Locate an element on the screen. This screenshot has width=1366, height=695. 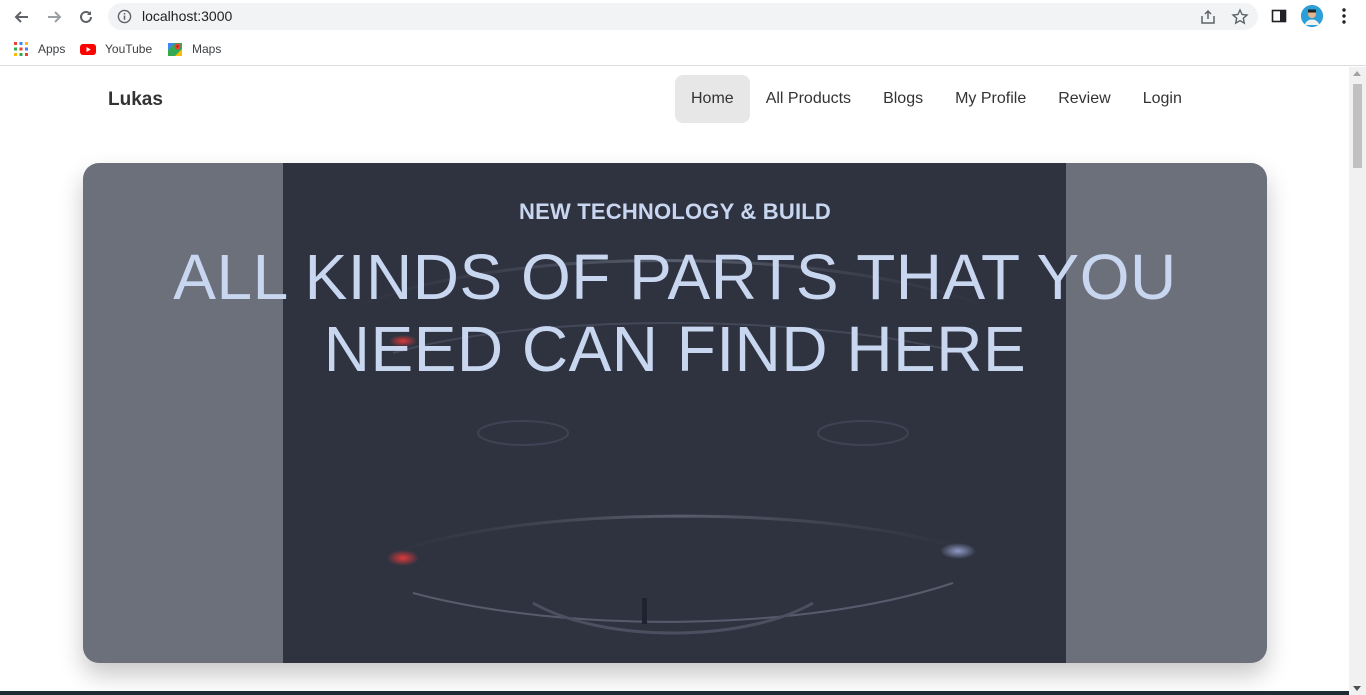
reload-icon is located at coordinates (86, 16).